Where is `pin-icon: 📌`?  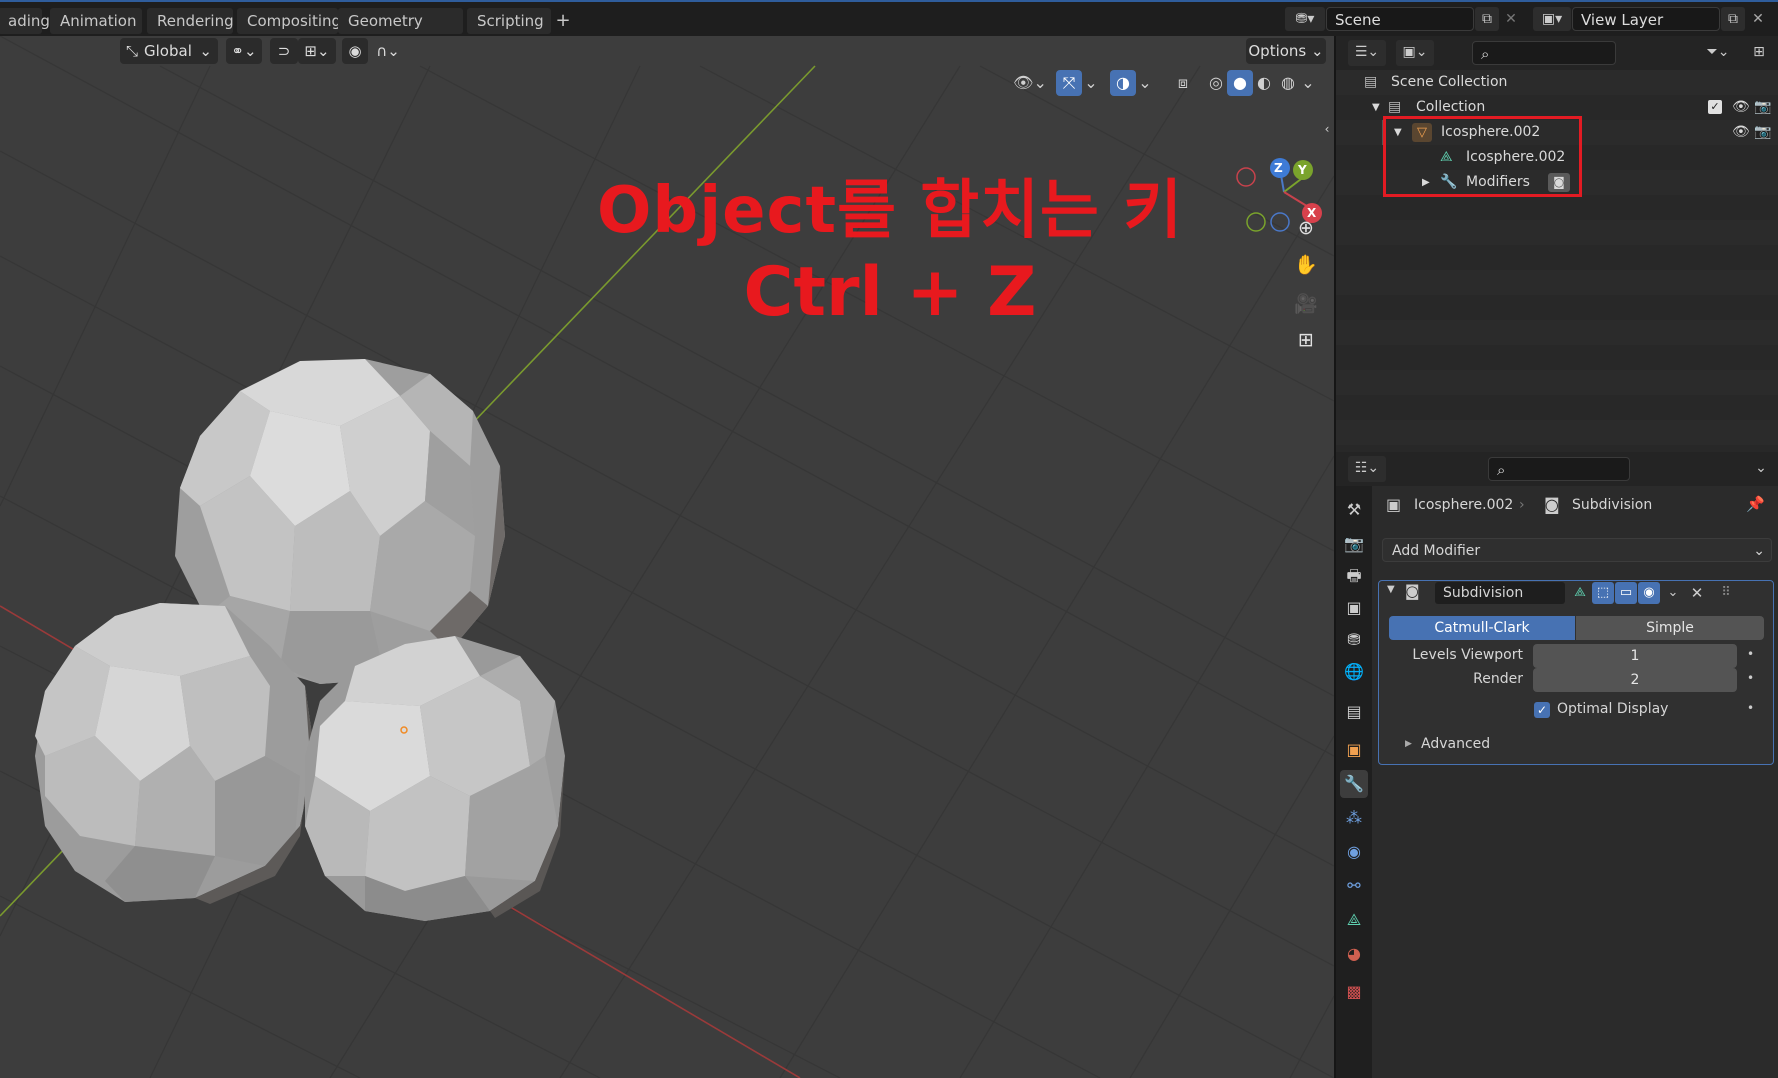
pin-icon: 📌 is located at coordinates (1755, 504).